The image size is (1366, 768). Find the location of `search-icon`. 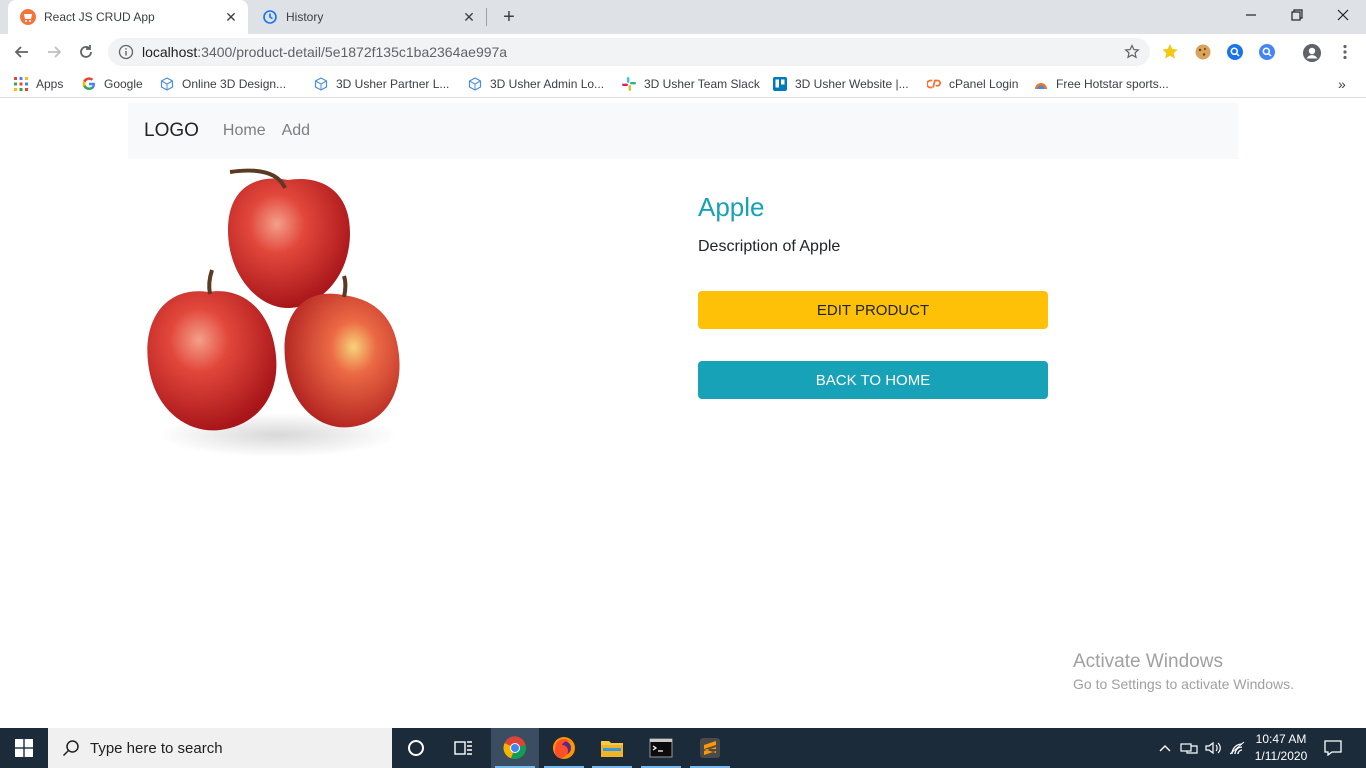

search-icon is located at coordinates (71, 748).